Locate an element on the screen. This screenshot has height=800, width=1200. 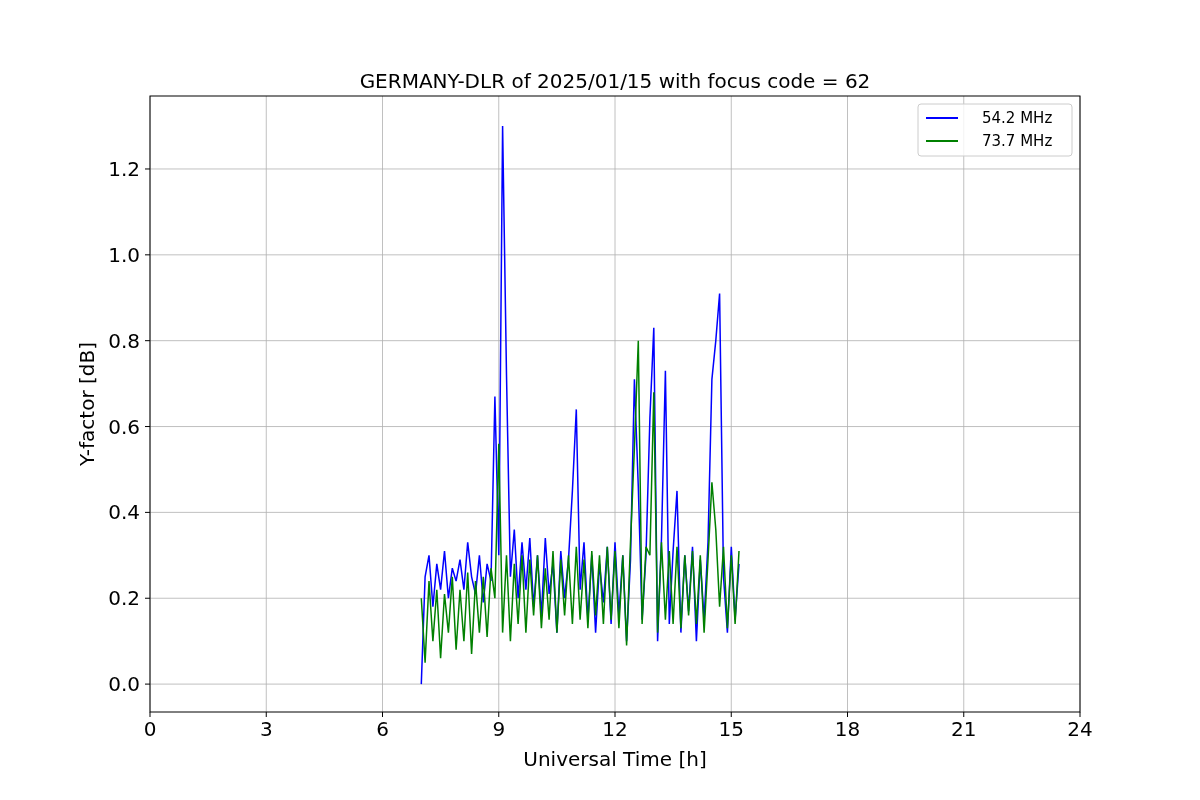
x-tick-label: 6 is located at coordinates (382, 729).